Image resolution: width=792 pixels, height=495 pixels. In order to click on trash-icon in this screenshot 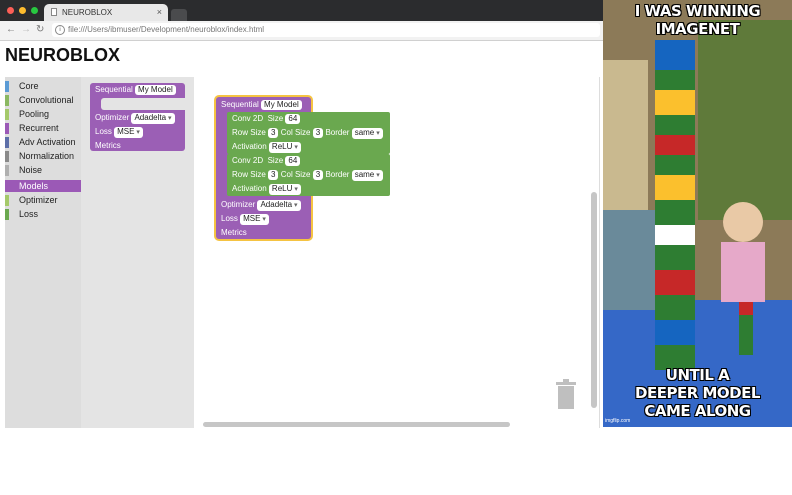, I will do `click(566, 394)`.